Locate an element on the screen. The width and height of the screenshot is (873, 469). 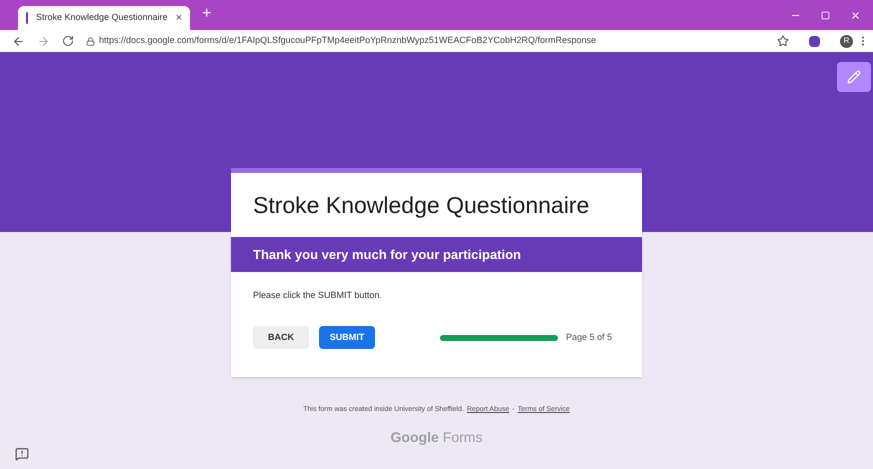
address-bar-url: https://docs.google.com/forms/d/e/1FAIpQLSfgucouPFpTMp4eeitPoYpRnznbWypz51WEACFoB2YCobH2RQ/formResponse is located at coordinates (432, 41).